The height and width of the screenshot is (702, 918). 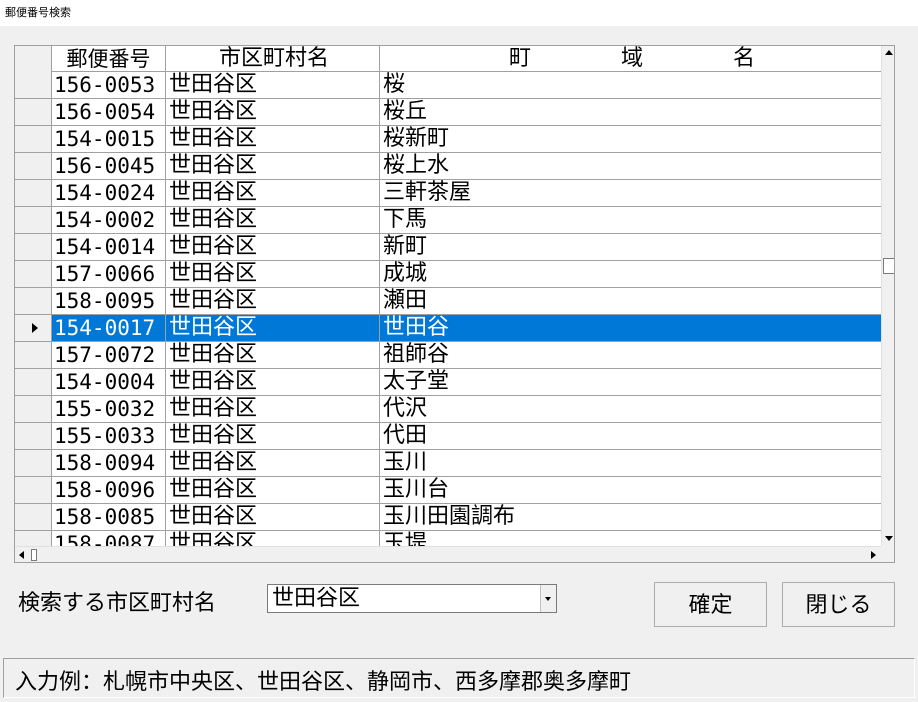 I want to click on table-row: 154-0004 世田谷区 太子堂, so click(x=448, y=382).